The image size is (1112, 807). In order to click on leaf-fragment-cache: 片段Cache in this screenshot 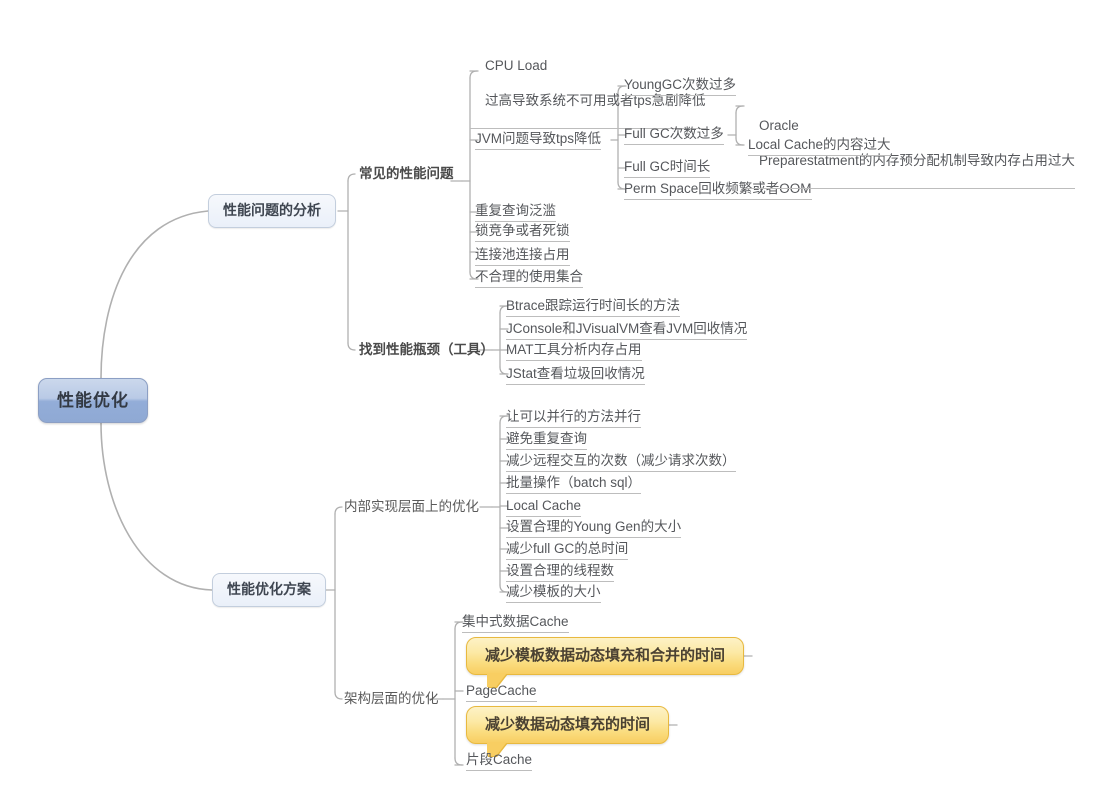, I will do `click(499, 761)`.